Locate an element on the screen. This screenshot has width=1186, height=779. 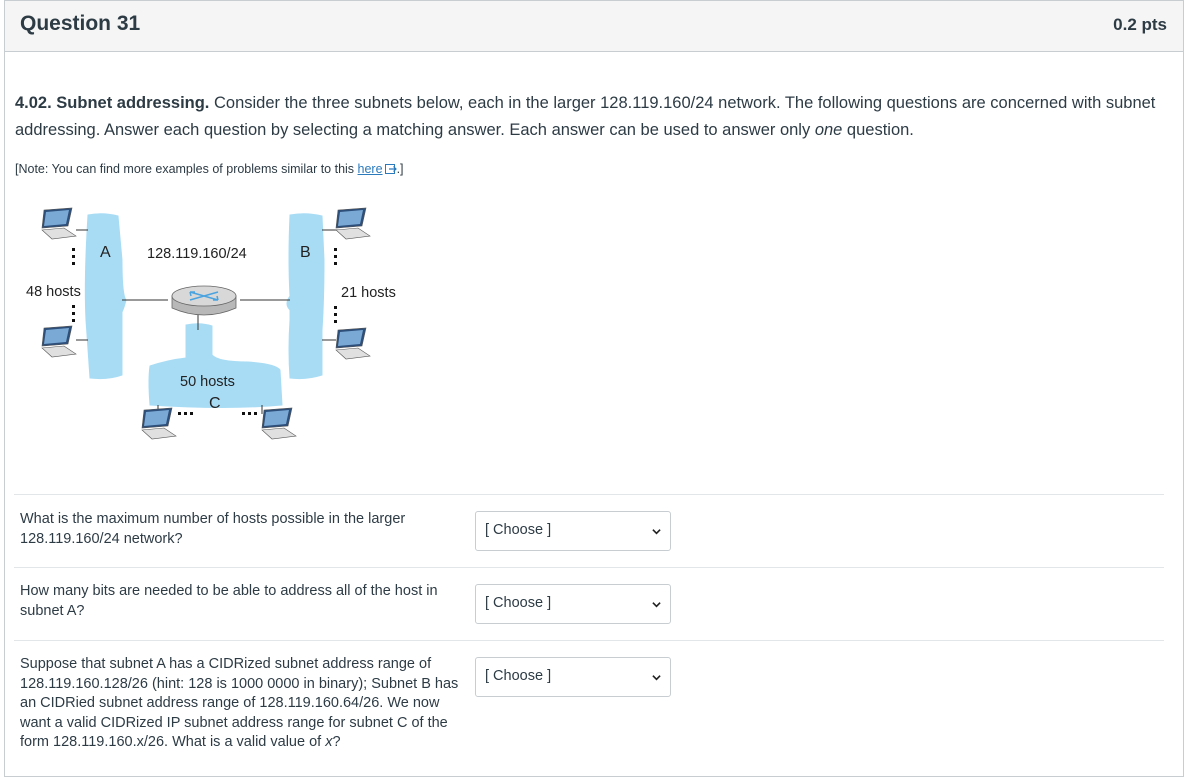
network-label: 128.119.160/24 is located at coordinates (197, 254).